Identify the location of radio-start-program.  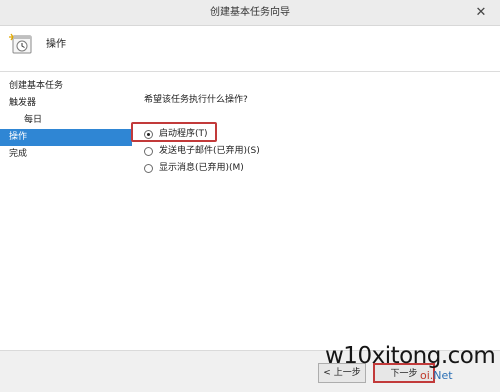
(148, 134).